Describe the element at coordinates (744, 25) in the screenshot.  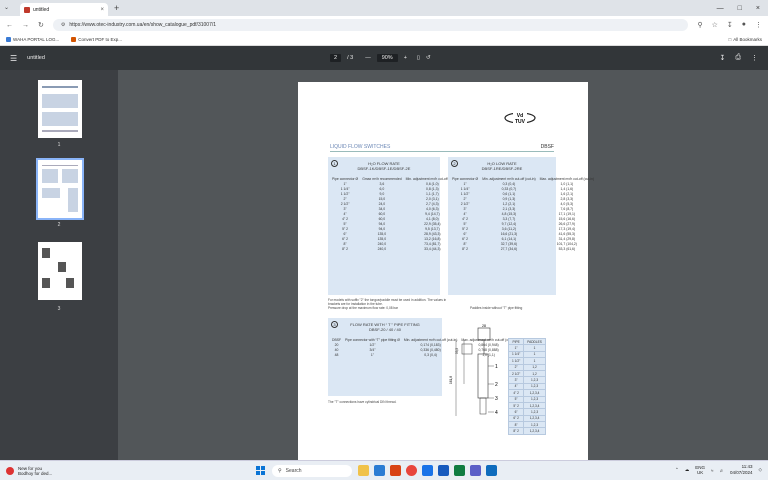
I see `profile-icon: ●` at that location.